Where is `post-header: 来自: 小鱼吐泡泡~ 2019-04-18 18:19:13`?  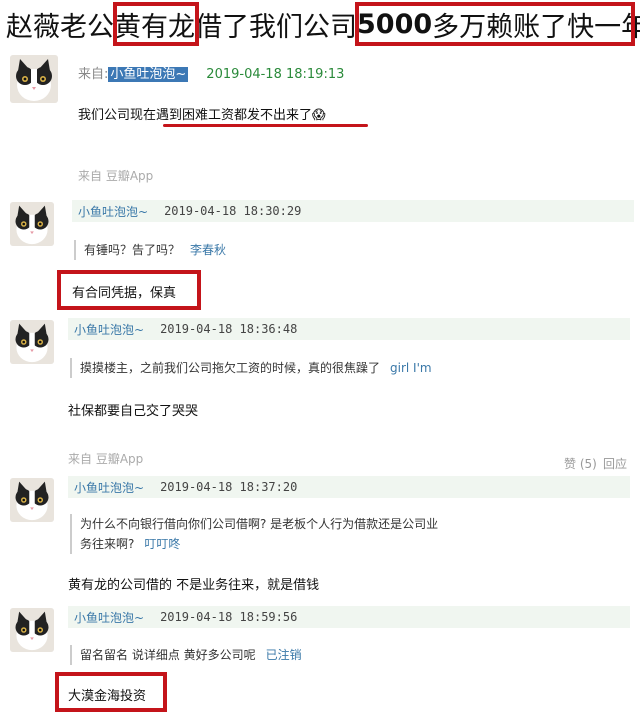
post-header: 来自: 小鱼吐泡泡~ 2019-04-18 18:19:13 is located at coordinates (211, 72).